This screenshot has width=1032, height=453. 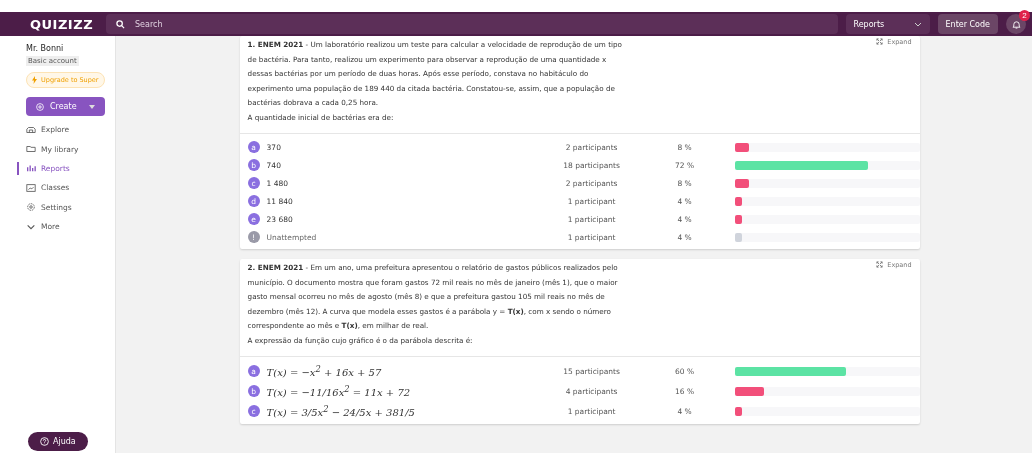 I want to click on folder-icon, so click(x=31, y=149).